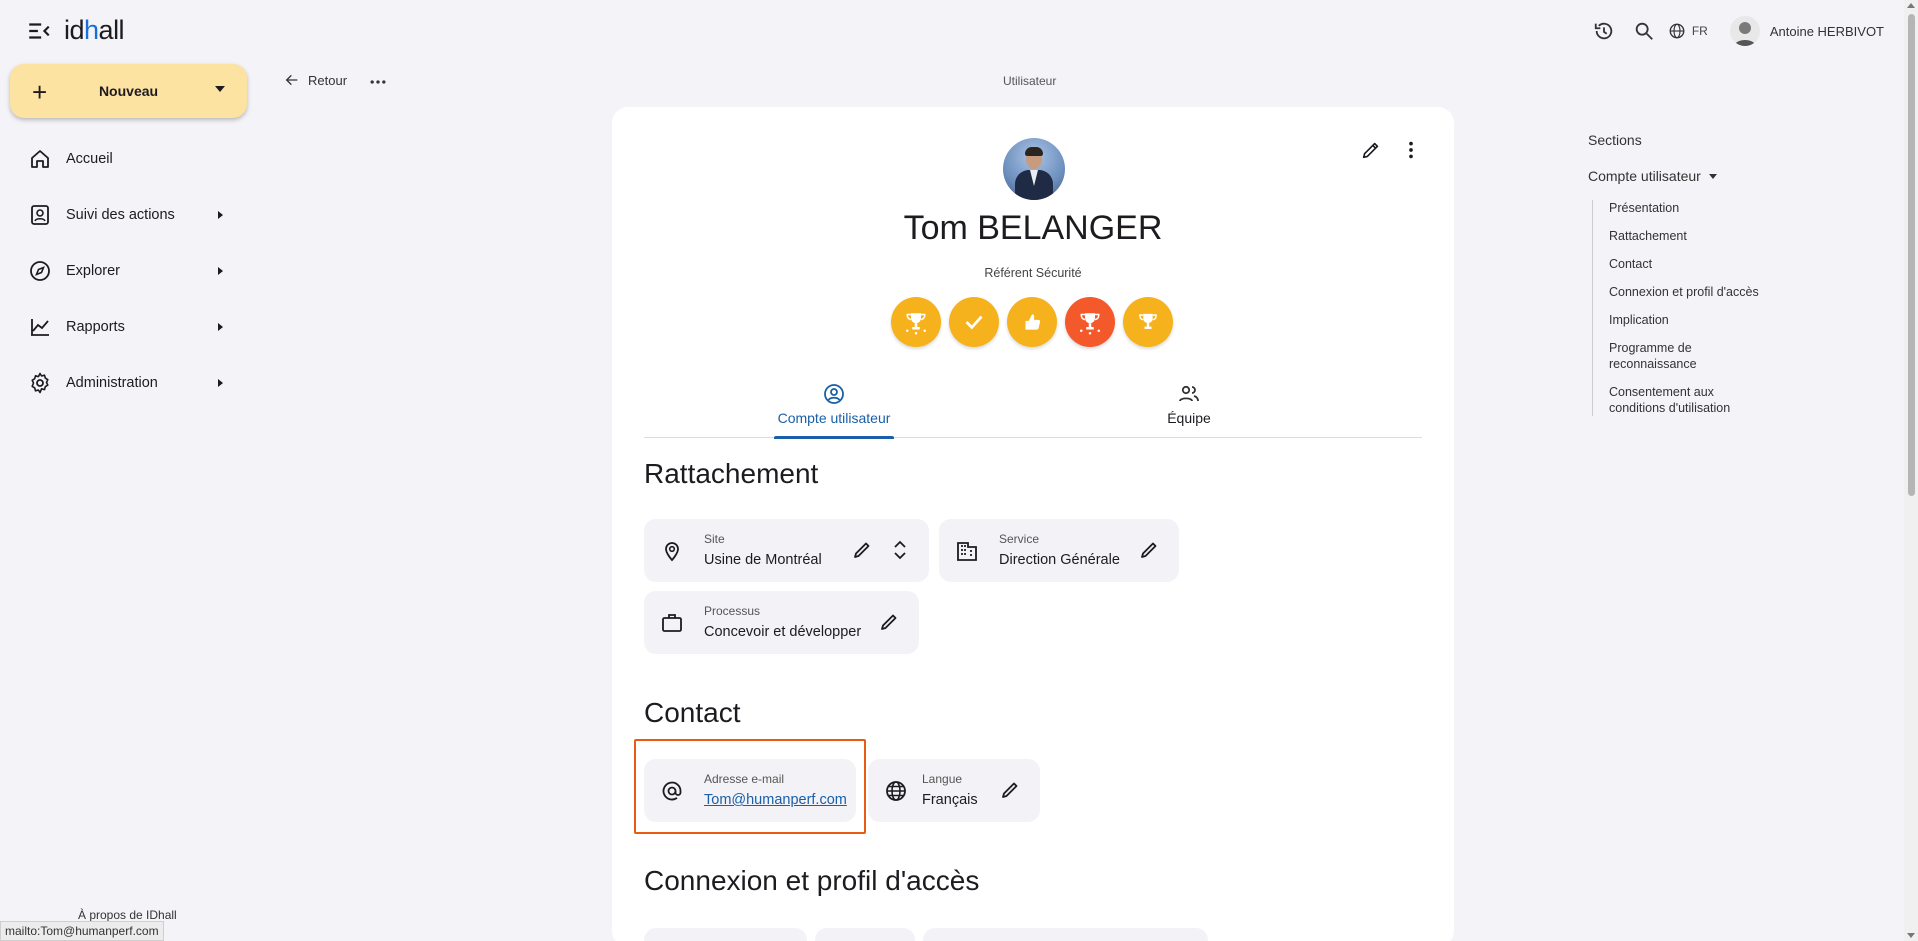 The height and width of the screenshot is (941, 1918). What do you see at coordinates (1688, 264) in the screenshot?
I see `section-link-contact: Contact` at bounding box center [1688, 264].